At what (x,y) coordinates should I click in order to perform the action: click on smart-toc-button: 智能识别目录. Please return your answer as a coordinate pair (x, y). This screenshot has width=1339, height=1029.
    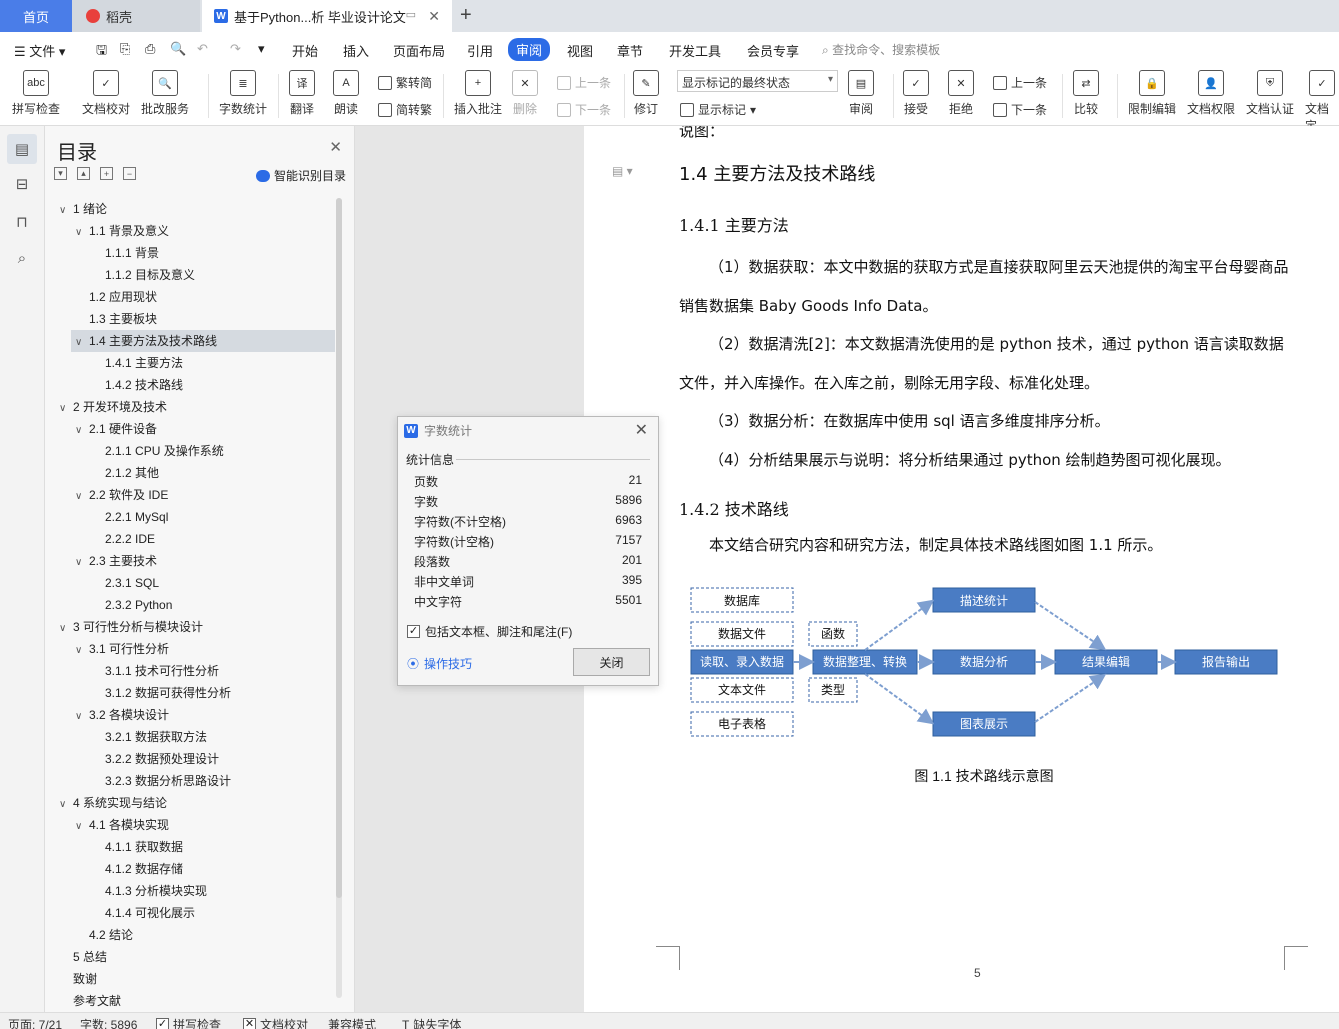
    Looking at the image, I should click on (300, 175).